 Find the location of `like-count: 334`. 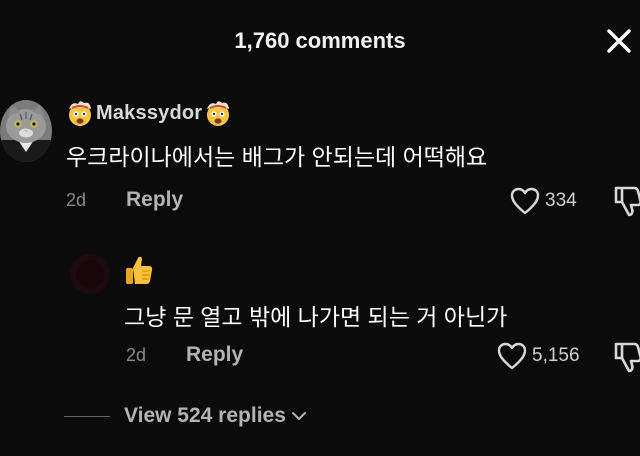

like-count: 334 is located at coordinates (561, 200).